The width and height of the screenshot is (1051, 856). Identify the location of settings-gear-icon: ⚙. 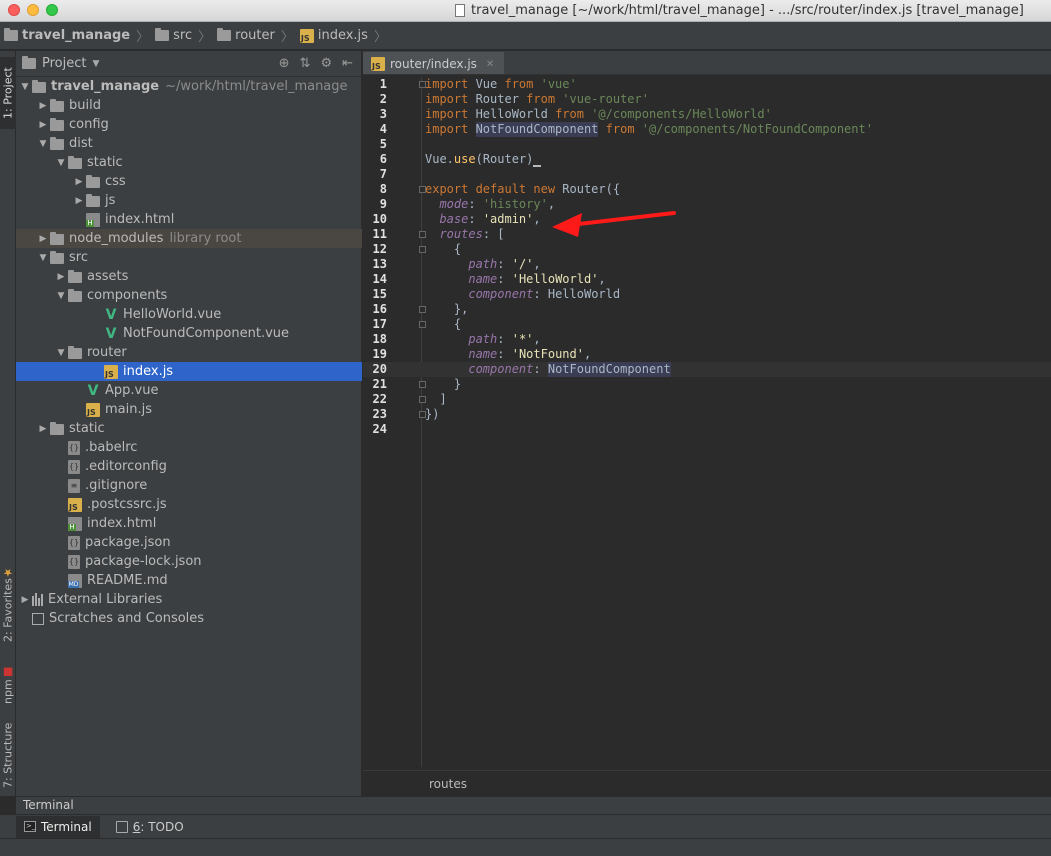
(326, 63).